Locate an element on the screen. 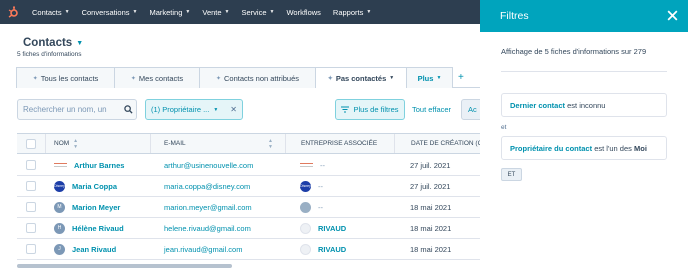 The width and height of the screenshot is (688, 271). column-label: E-MAIL is located at coordinates (175, 143).